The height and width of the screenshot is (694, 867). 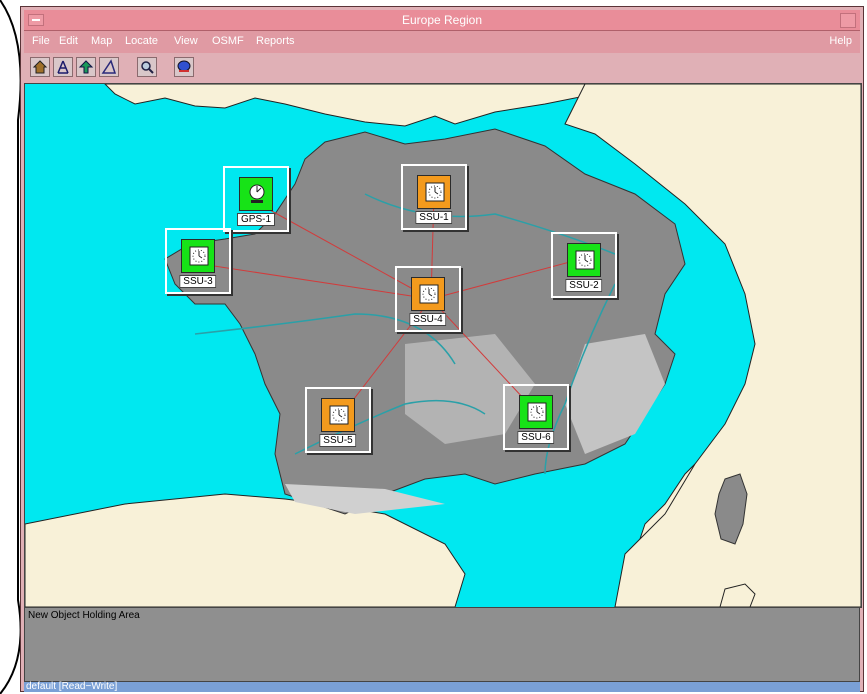 What do you see at coordinates (186, 41) in the screenshot?
I see `menu-view: View` at bounding box center [186, 41].